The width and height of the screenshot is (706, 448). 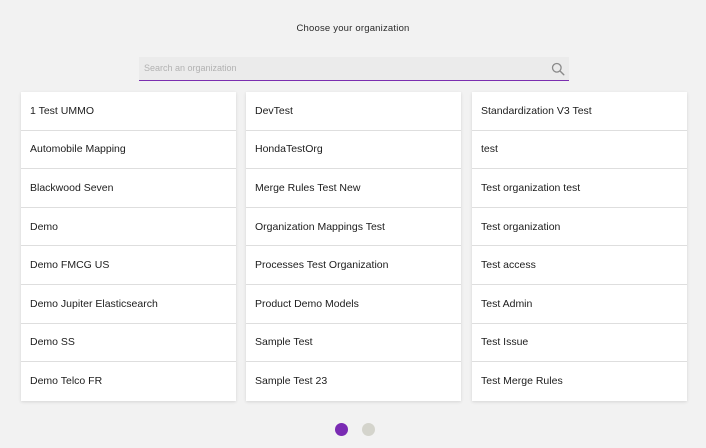 What do you see at coordinates (353, 343) in the screenshot?
I see `organization-item: Sample Test` at bounding box center [353, 343].